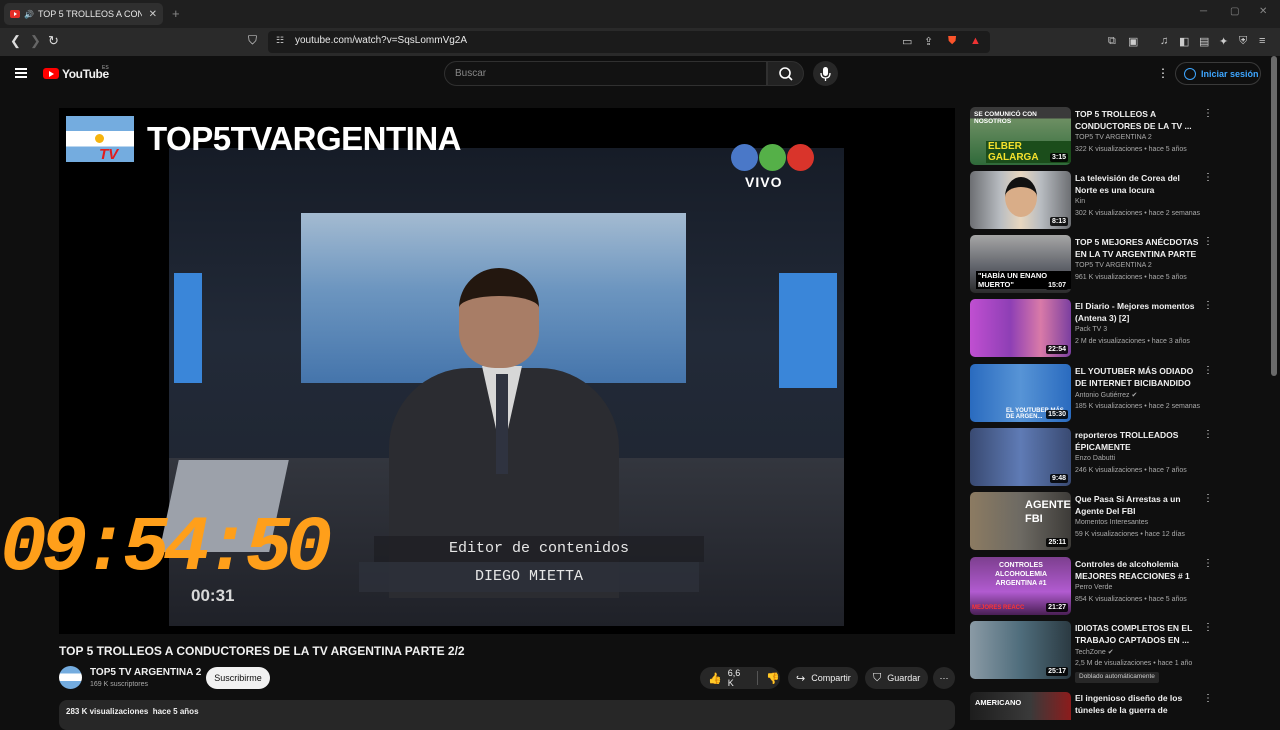 This screenshot has width=1280, height=730. I want to click on channel-watermark: TOP5TVARGENTINA, so click(304, 138).